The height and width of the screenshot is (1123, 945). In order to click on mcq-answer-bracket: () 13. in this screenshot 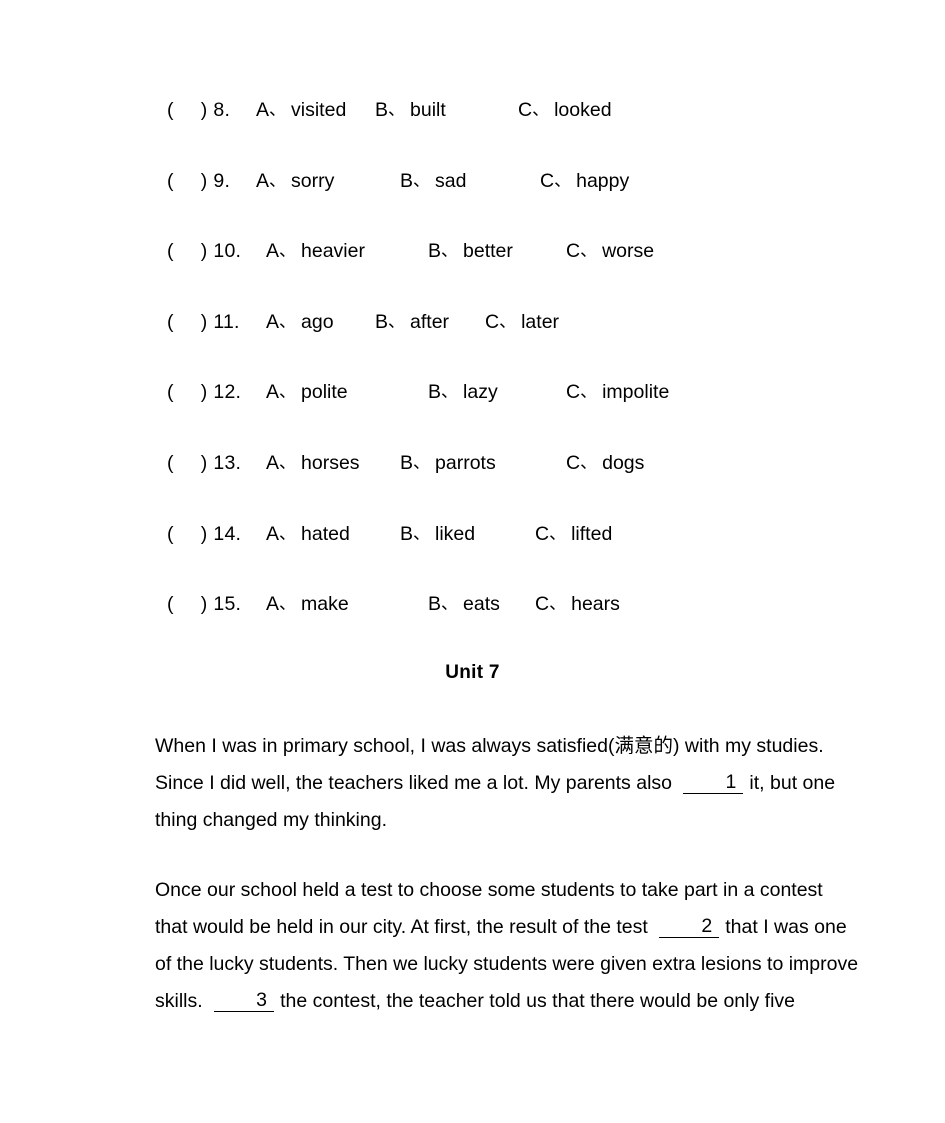, I will do `click(204, 463)`.